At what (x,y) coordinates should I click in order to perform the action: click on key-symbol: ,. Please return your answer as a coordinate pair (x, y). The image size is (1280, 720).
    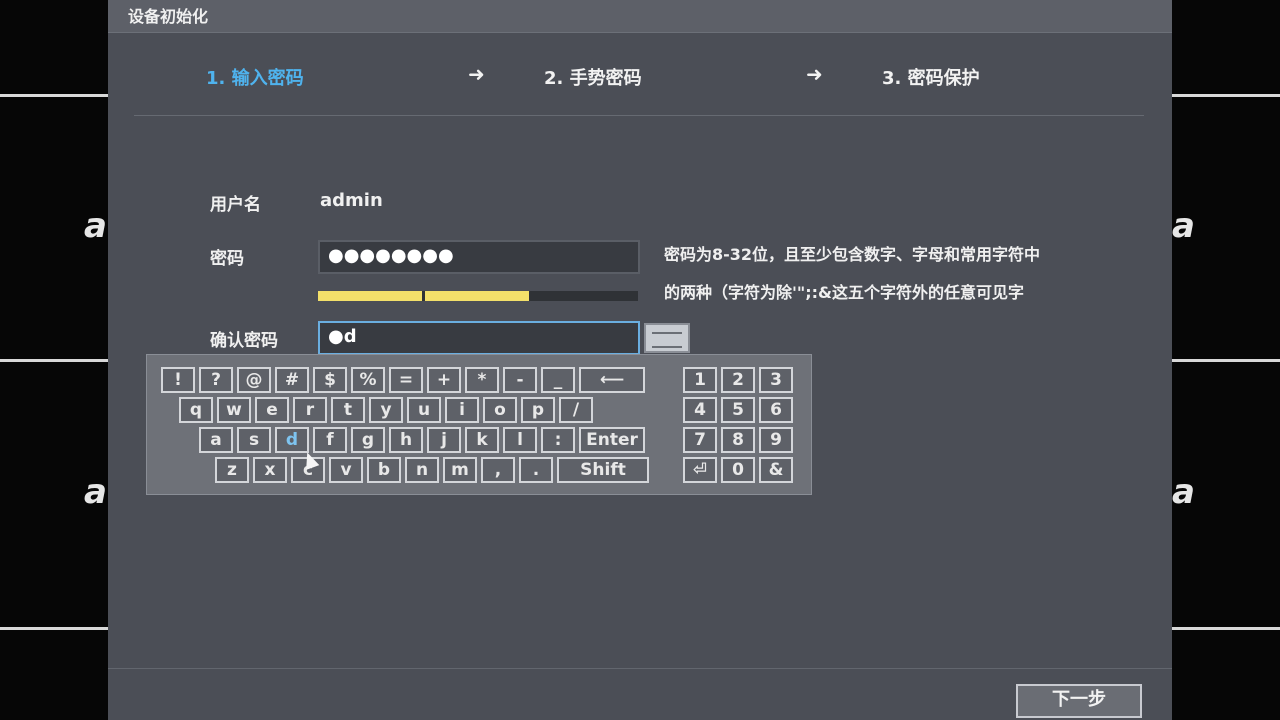
    Looking at the image, I should click on (498, 470).